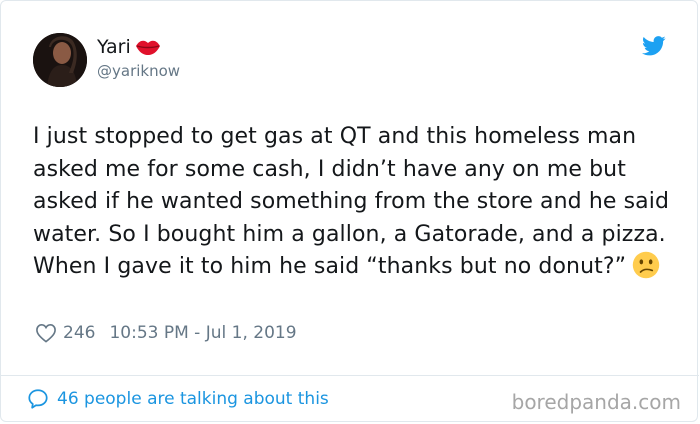 The height and width of the screenshot is (424, 700). What do you see at coordinates (646, 265) in the screenshot?
I see `confused-face-icon` at bounding box center [646, 265].